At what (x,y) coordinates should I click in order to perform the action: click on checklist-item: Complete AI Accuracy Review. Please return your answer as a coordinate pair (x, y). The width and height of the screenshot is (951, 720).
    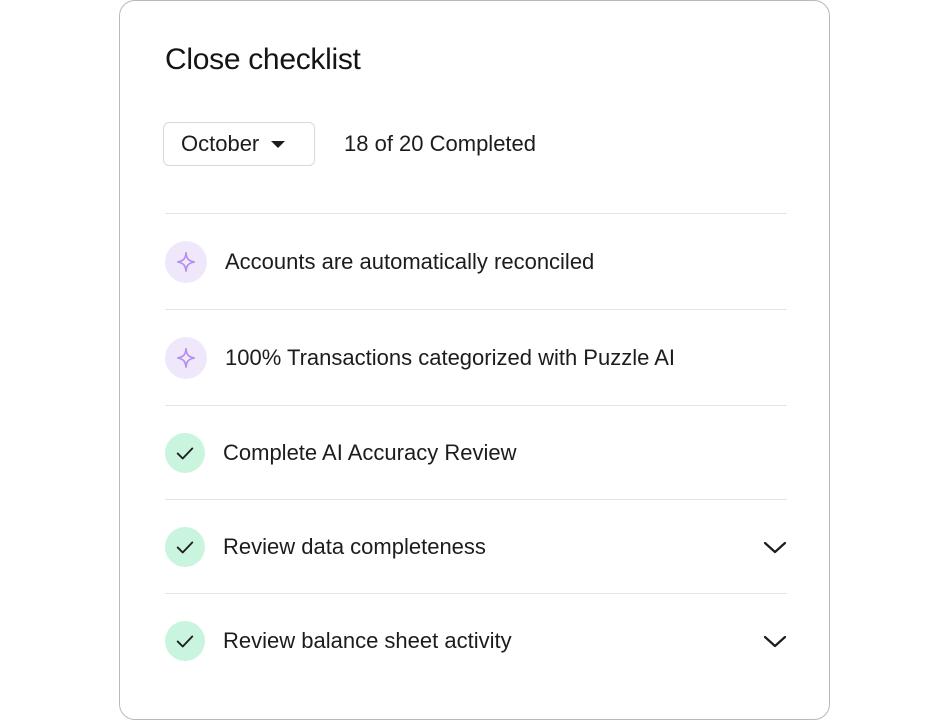
    Looking at the image, I should click on (476, 452).